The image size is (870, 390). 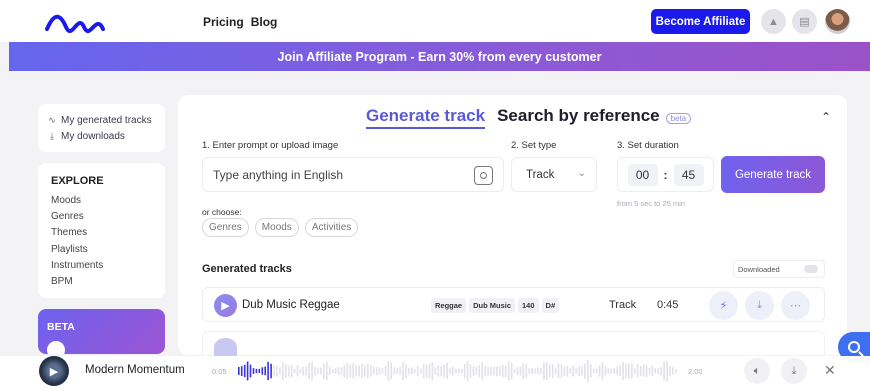 What do you see at coordinates (77, 181) in the screenshot?
I see `explore-title: EXPLORE` at bounding box center [77, 181].